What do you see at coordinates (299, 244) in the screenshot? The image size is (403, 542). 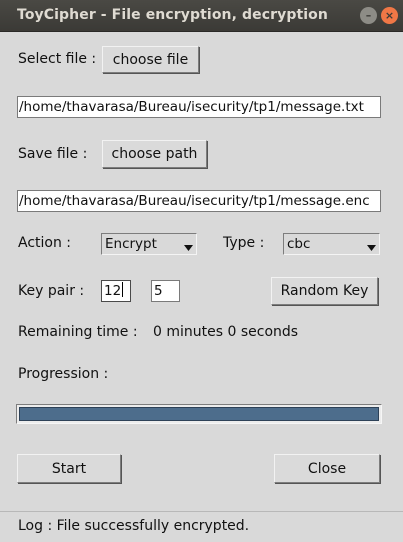 I see `type-selected-value: cbc` at bounding box center [299, 244].